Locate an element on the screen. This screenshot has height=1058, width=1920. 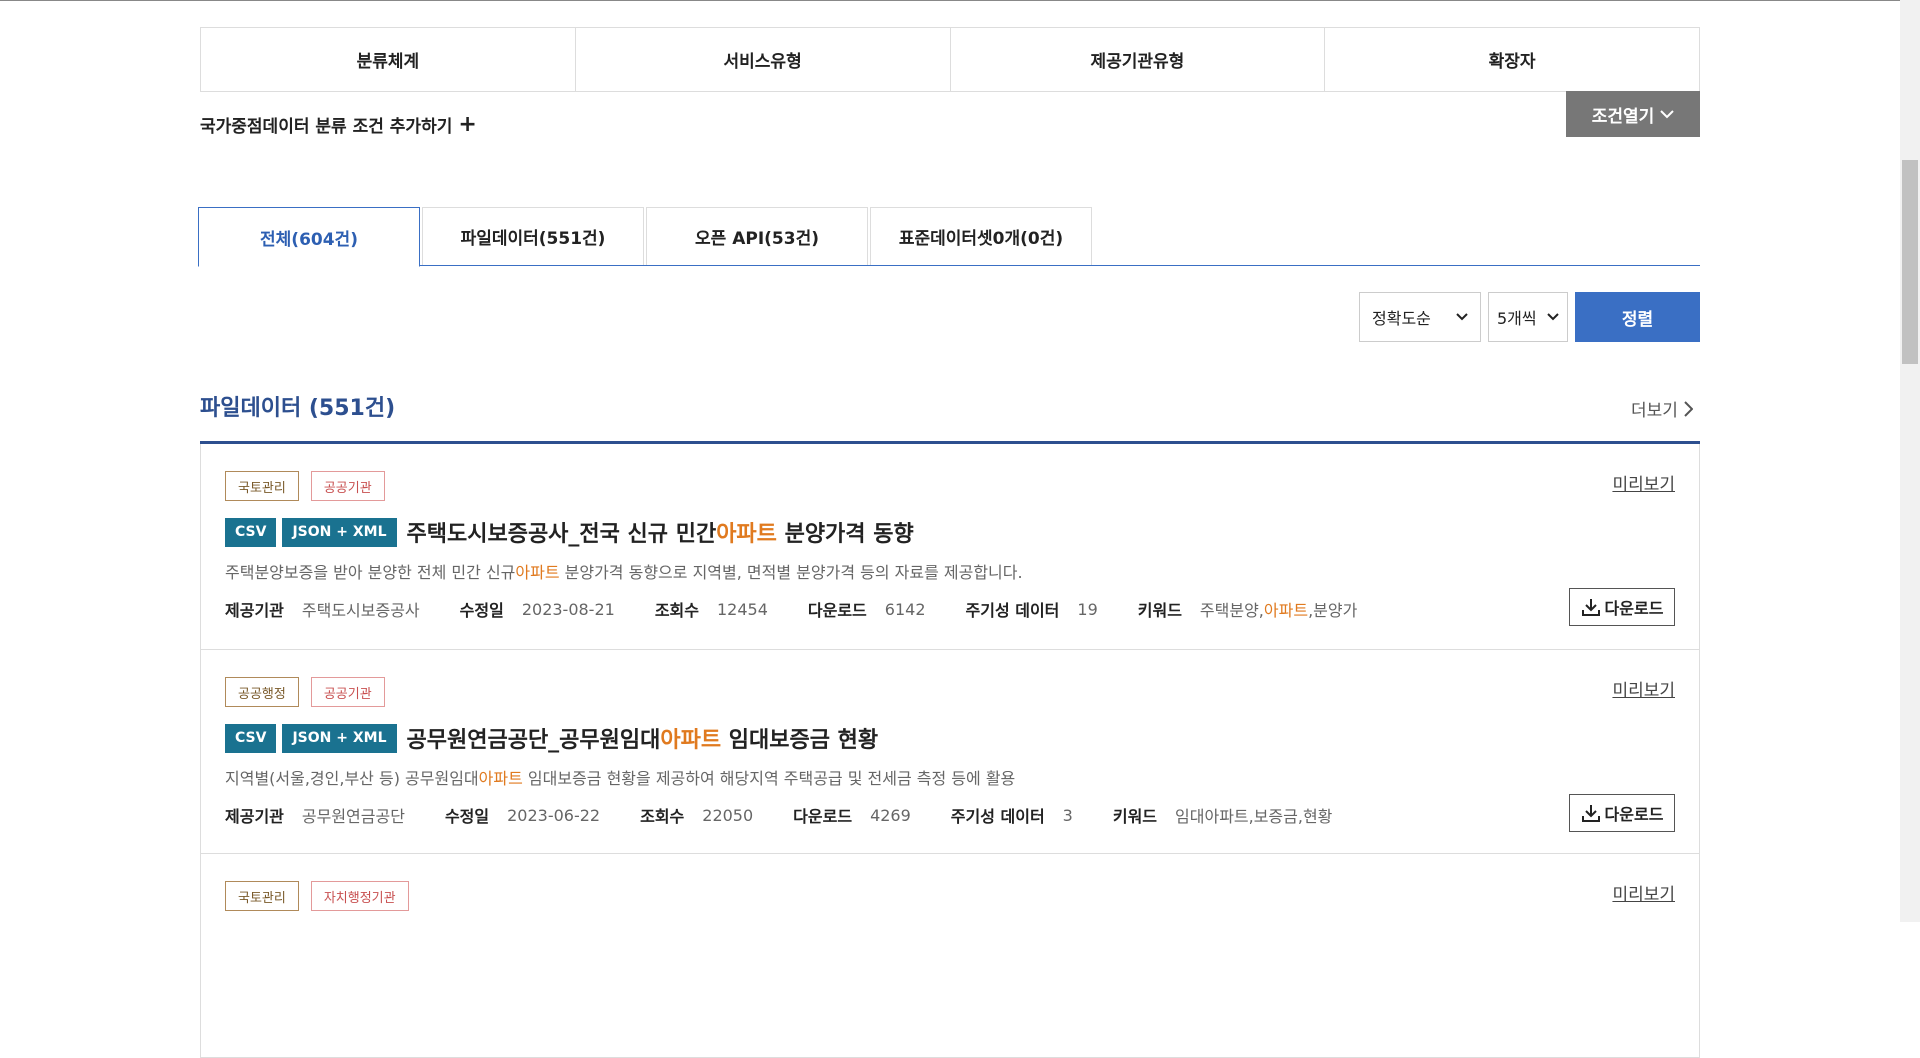
downloads-value: 4269 is located at coordinates (890, 815).